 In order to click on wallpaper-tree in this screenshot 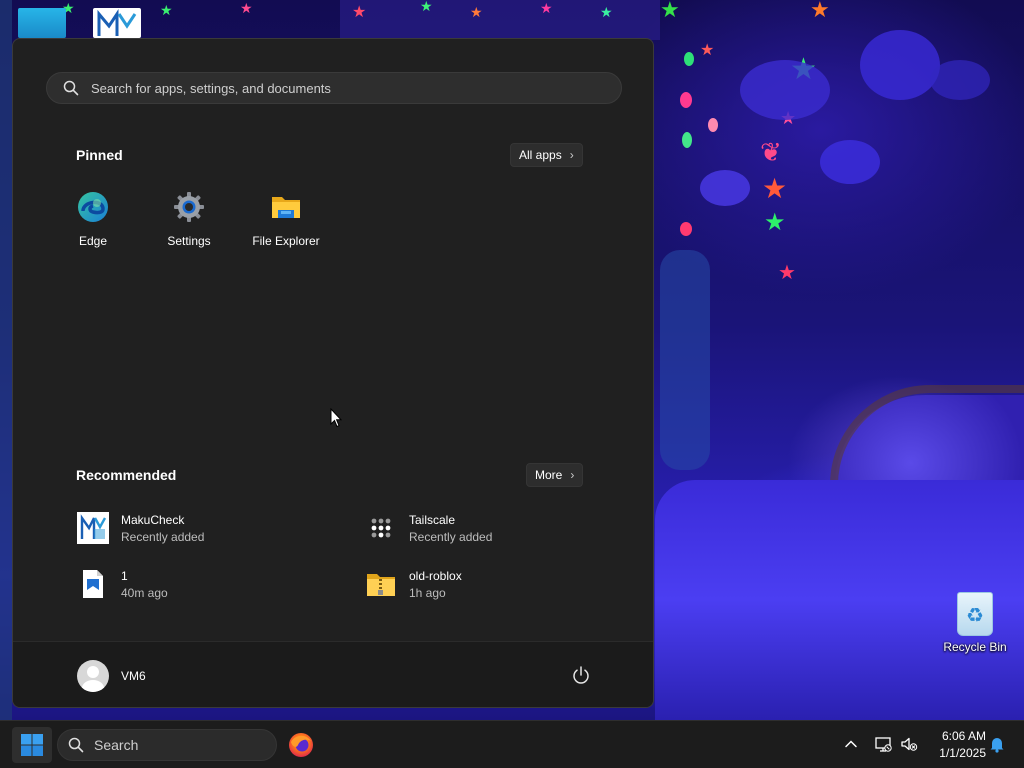, I will do `click(685, 360)`.